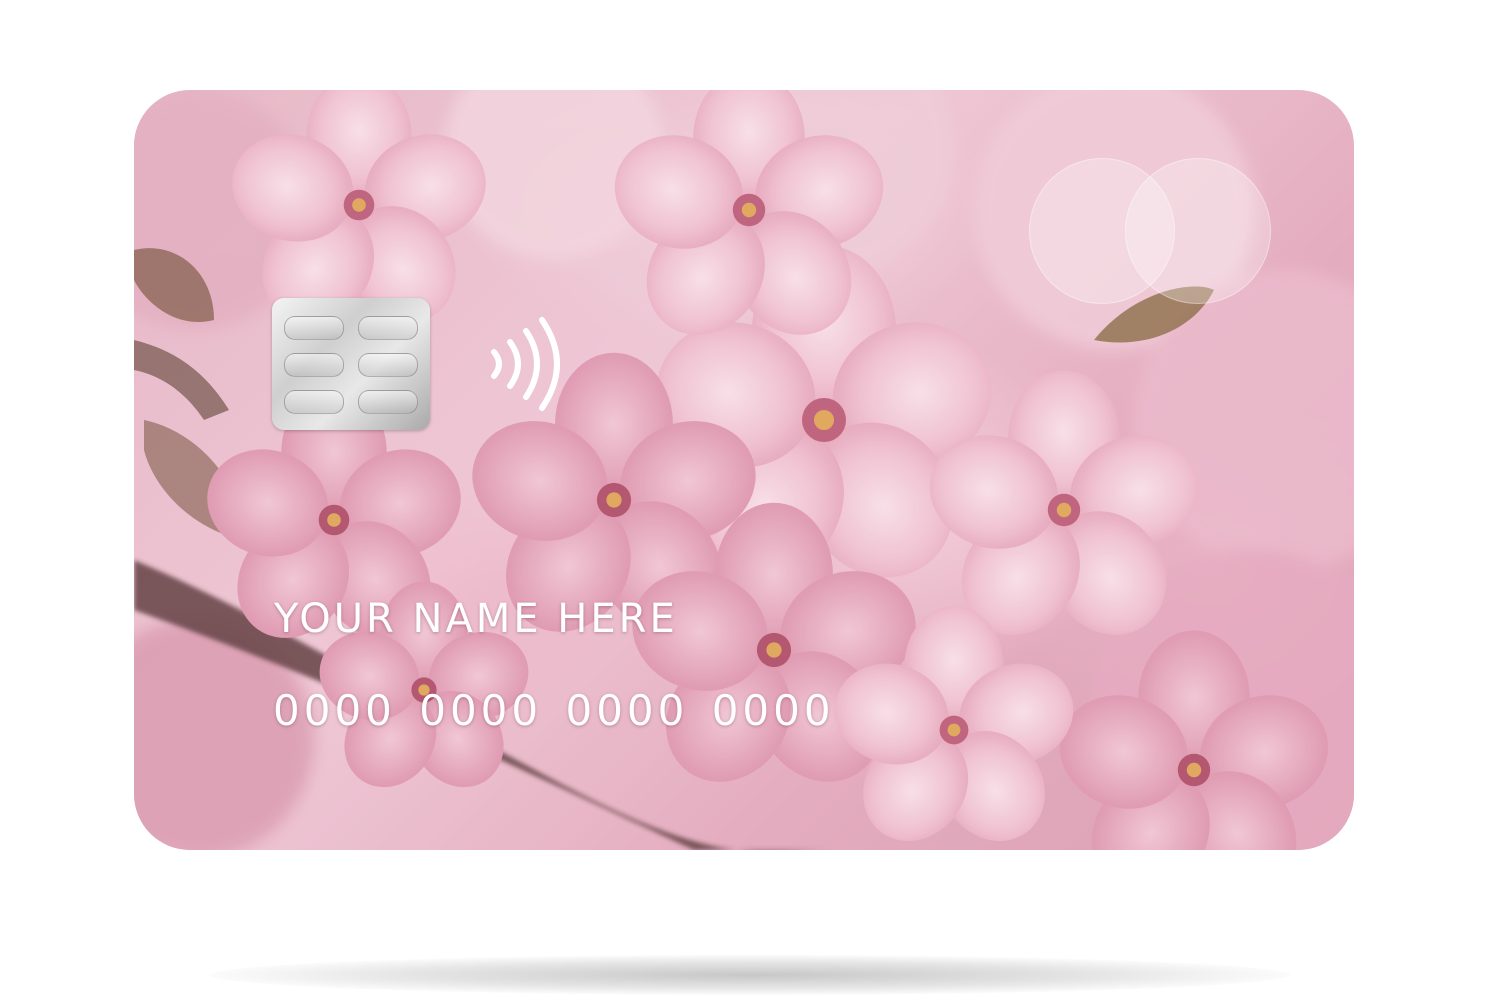  Describe the element at coordinates (476, 619) in the screenshot. I see `cardholder-name: YOUR NAME HERE` at that location.